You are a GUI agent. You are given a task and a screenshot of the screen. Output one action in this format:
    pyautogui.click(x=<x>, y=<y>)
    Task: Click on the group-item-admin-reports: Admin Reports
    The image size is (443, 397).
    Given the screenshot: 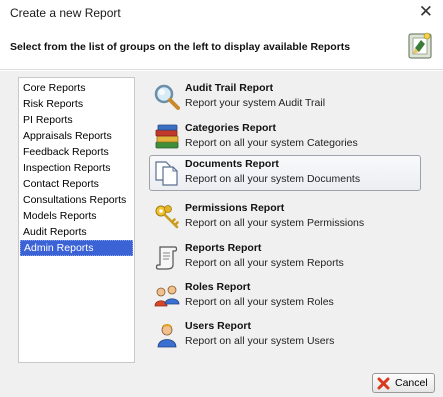 What is the action you would take?
    pyautogui.click(x=76, y=248)
    